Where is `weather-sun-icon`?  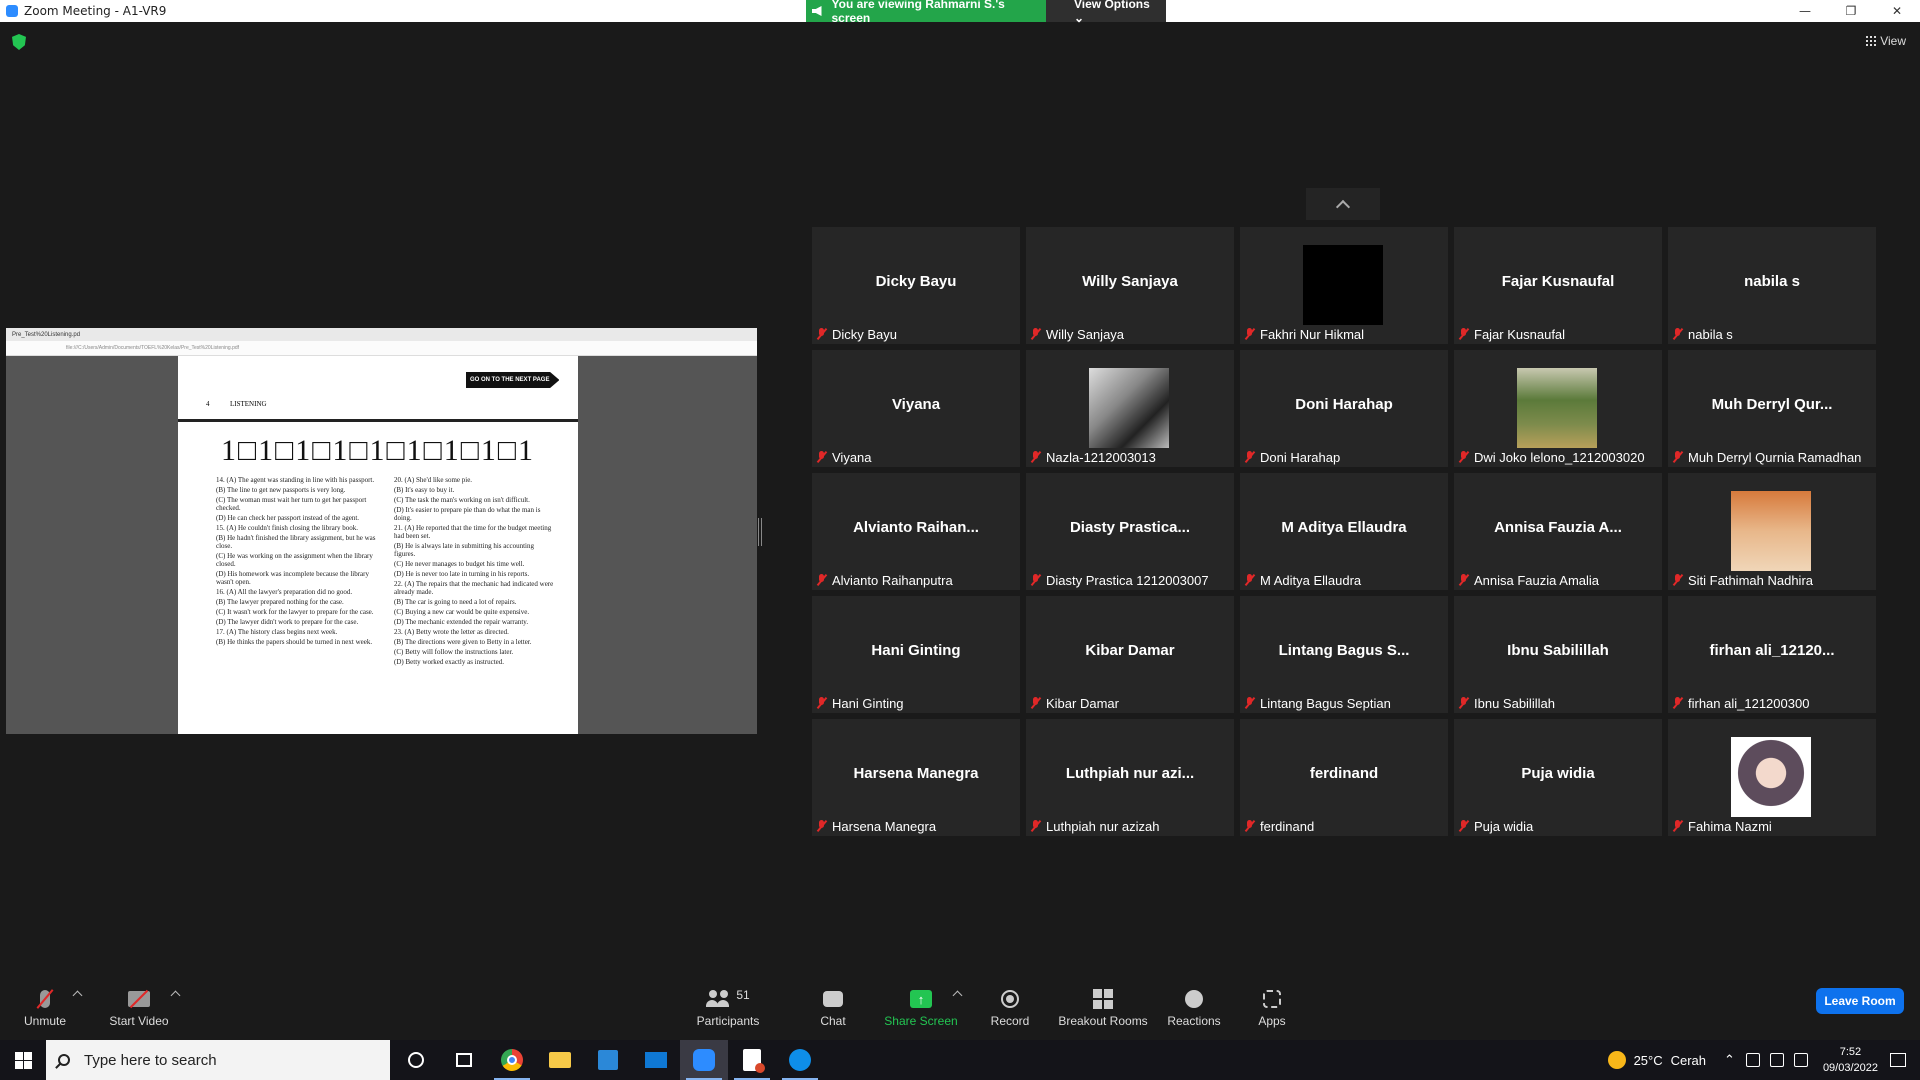
weather-sun-icon is located at coordinates (1616, 1060).